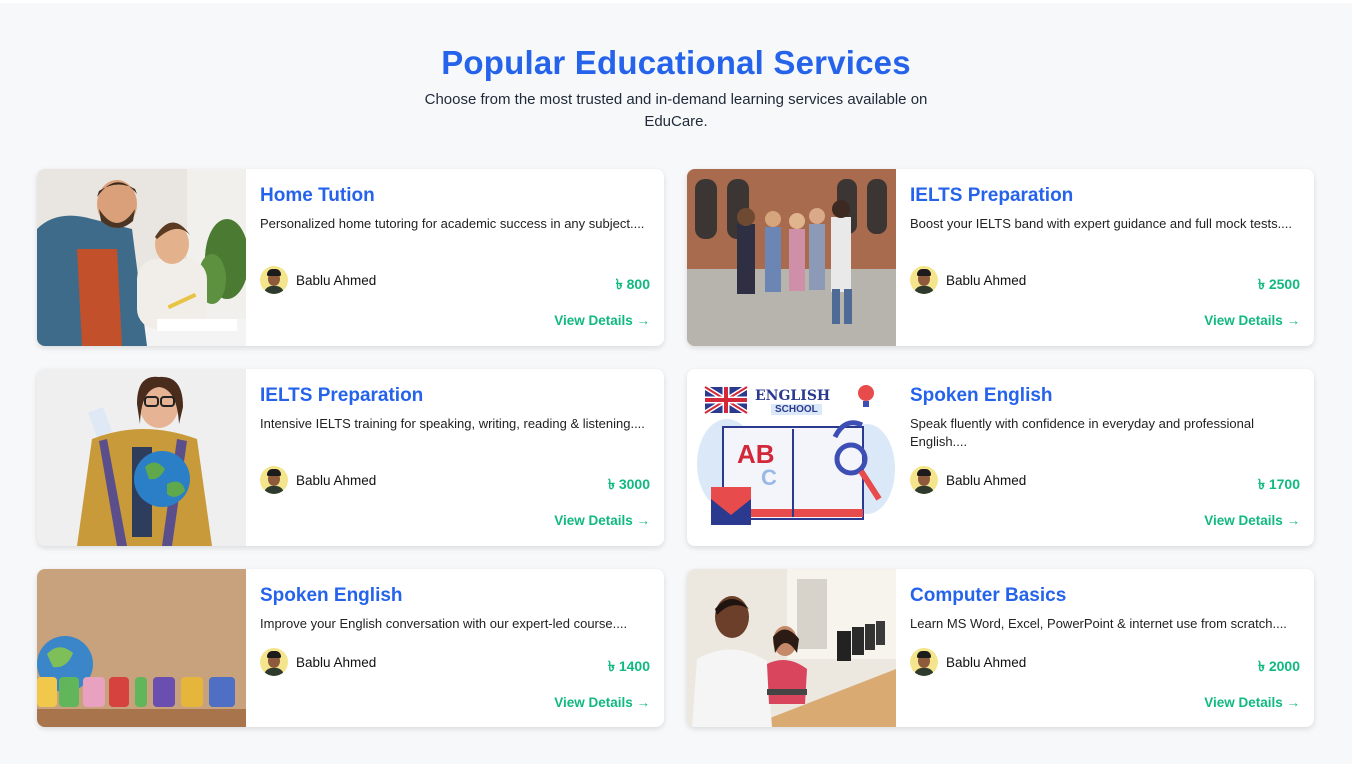 This screenshot has height=764, width=1352. Describe the element at coordinates (676, 62) in the screenshot. I see `section-title: Popular Educational Services` at that location.